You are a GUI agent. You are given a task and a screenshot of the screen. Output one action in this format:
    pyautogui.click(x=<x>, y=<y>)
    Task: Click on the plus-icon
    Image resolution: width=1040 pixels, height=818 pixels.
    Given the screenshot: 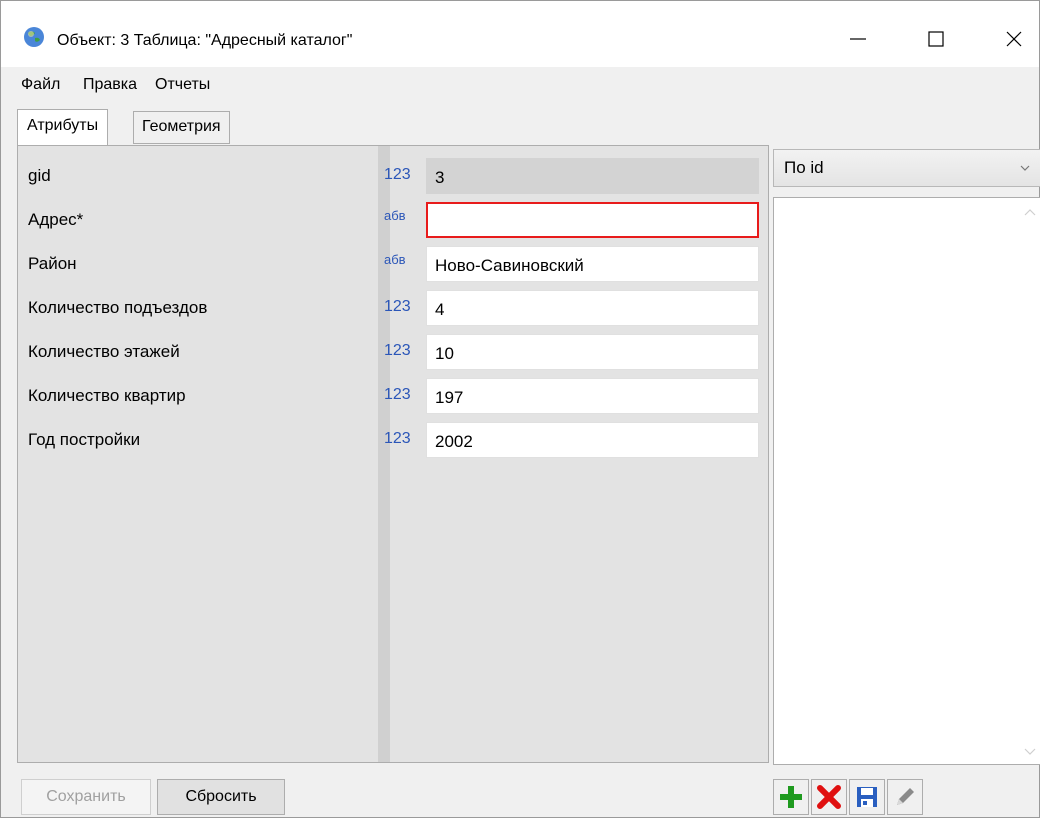 What is the action you would take?
    pyautogui.click(x=791, y=797)
    